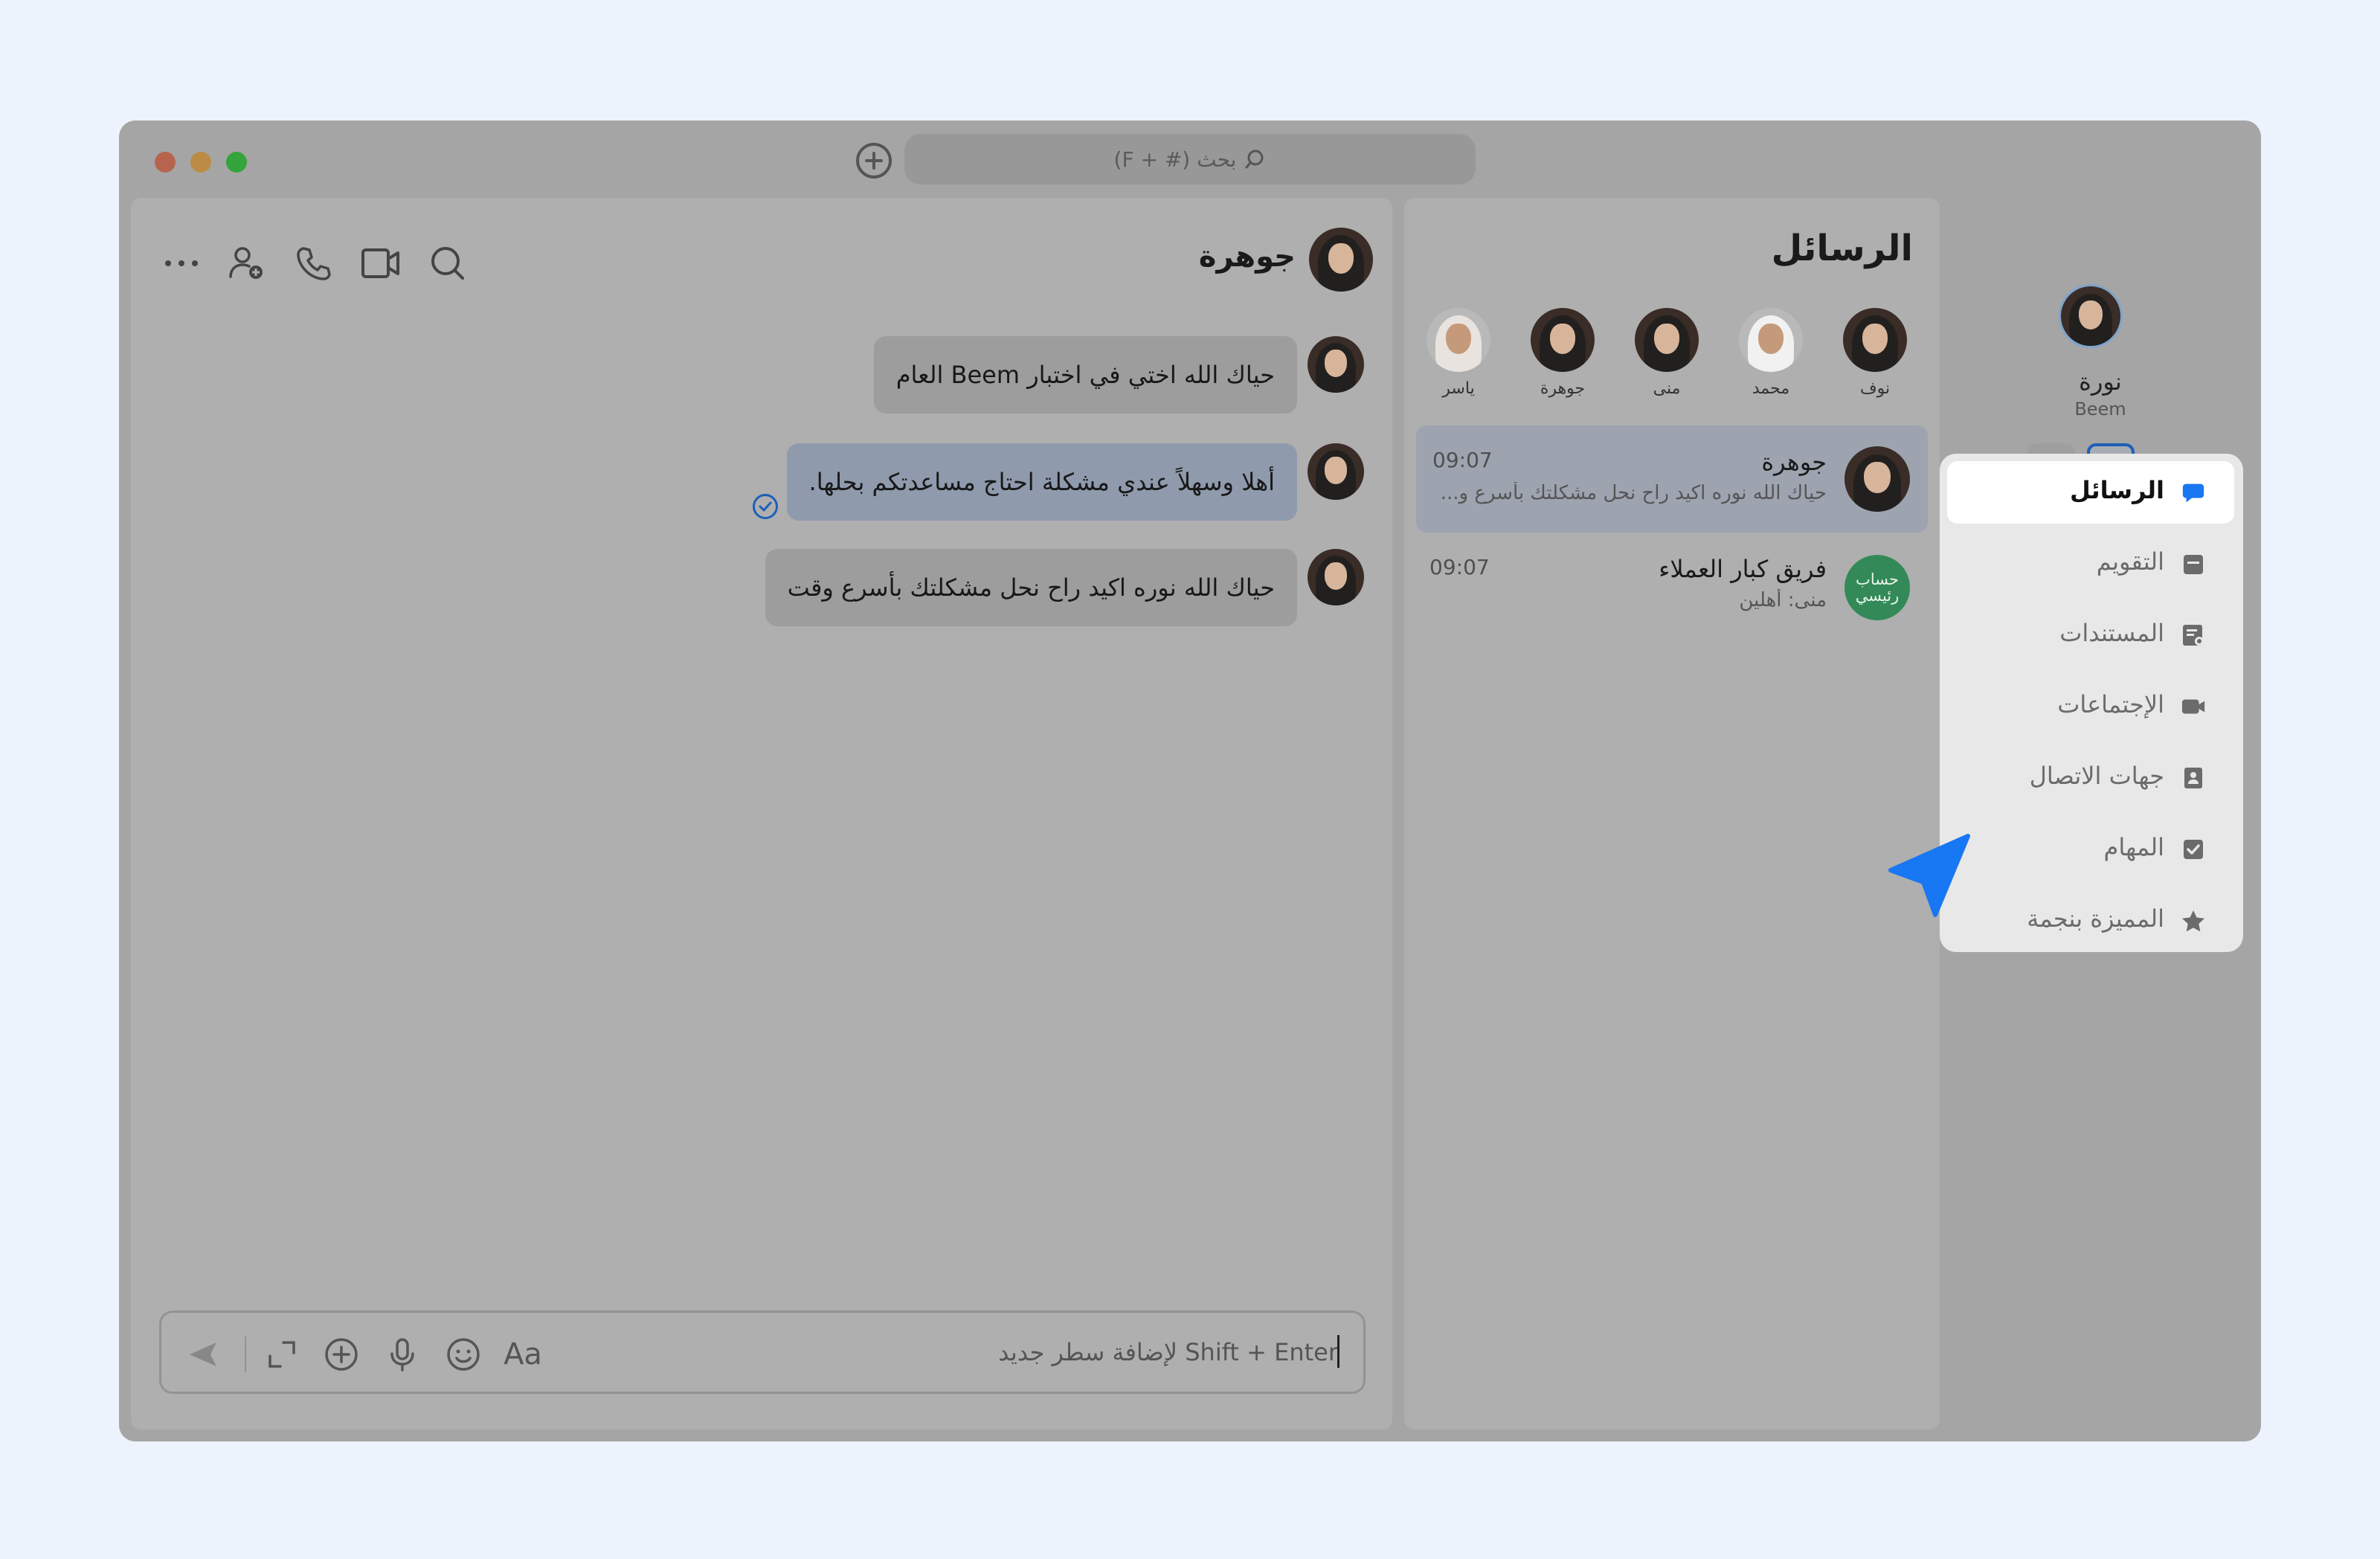 This screenshot has width=2380, height=1559. I want to click on emoji-icon, so click(463, 1354).